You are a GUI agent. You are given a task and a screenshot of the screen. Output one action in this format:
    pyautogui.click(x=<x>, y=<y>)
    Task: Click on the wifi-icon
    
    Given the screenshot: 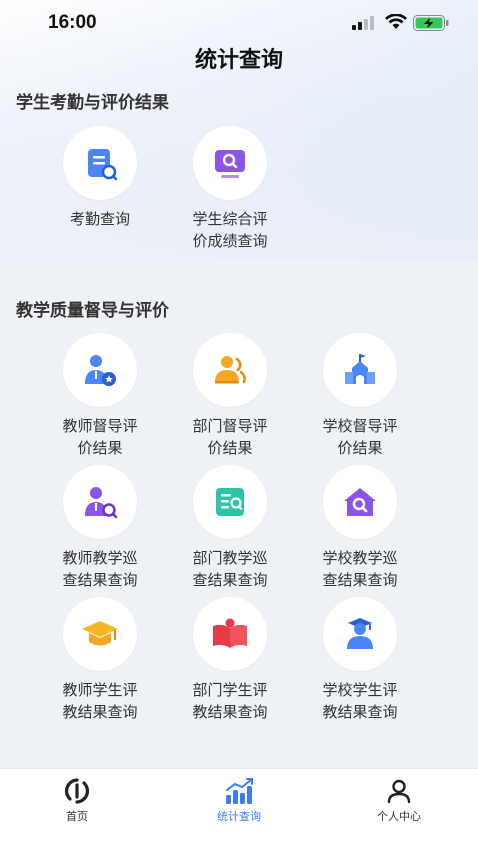 What is the action you would take?
    pyautogui.click(x=396, y=21)
    